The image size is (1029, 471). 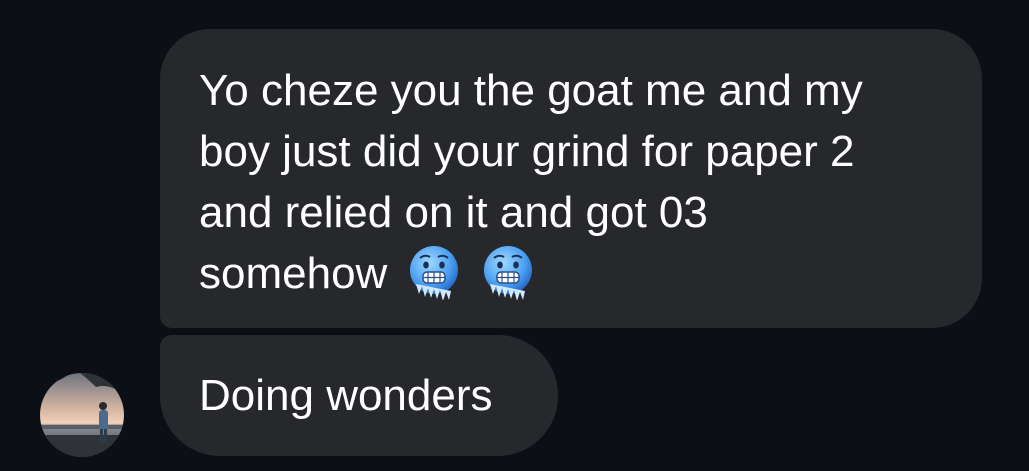 I want to click on message-text-line-with-emoji: somehow, so click(x=580, y=273).